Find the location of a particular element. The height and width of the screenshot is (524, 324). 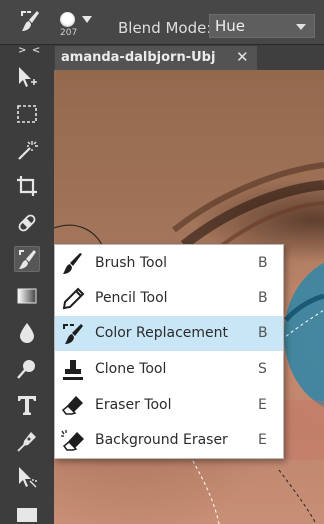

dodge-tool-icon is located at coordinates (27, 369).